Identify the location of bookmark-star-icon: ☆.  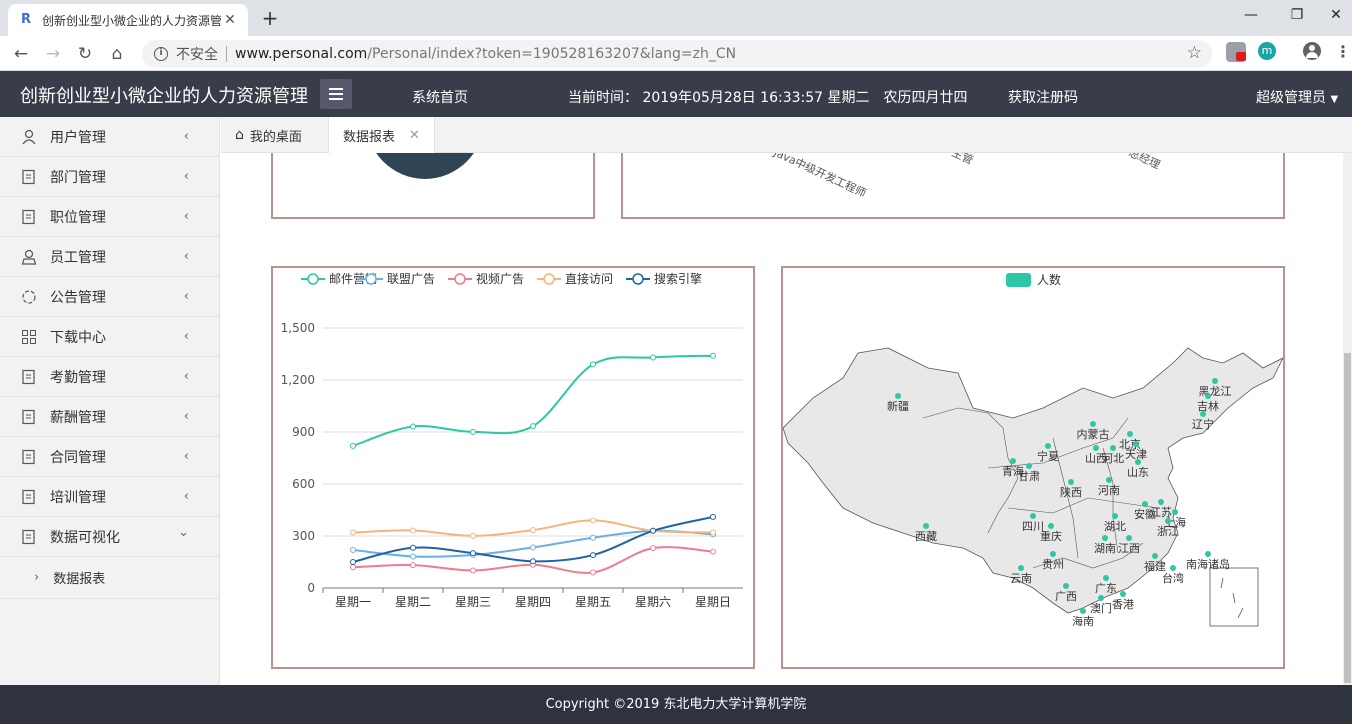
(1194, 53).